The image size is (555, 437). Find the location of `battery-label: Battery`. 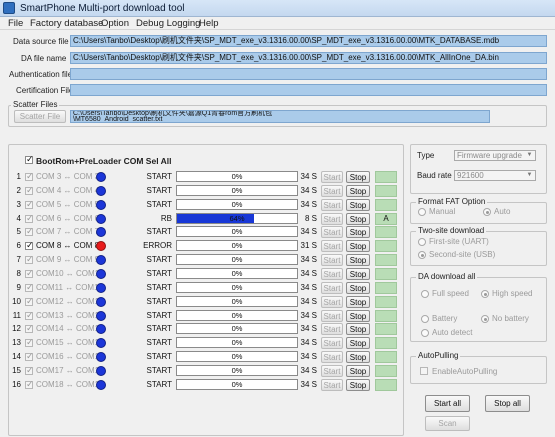

battery-label: Battery is located at coordinates (445, 318).